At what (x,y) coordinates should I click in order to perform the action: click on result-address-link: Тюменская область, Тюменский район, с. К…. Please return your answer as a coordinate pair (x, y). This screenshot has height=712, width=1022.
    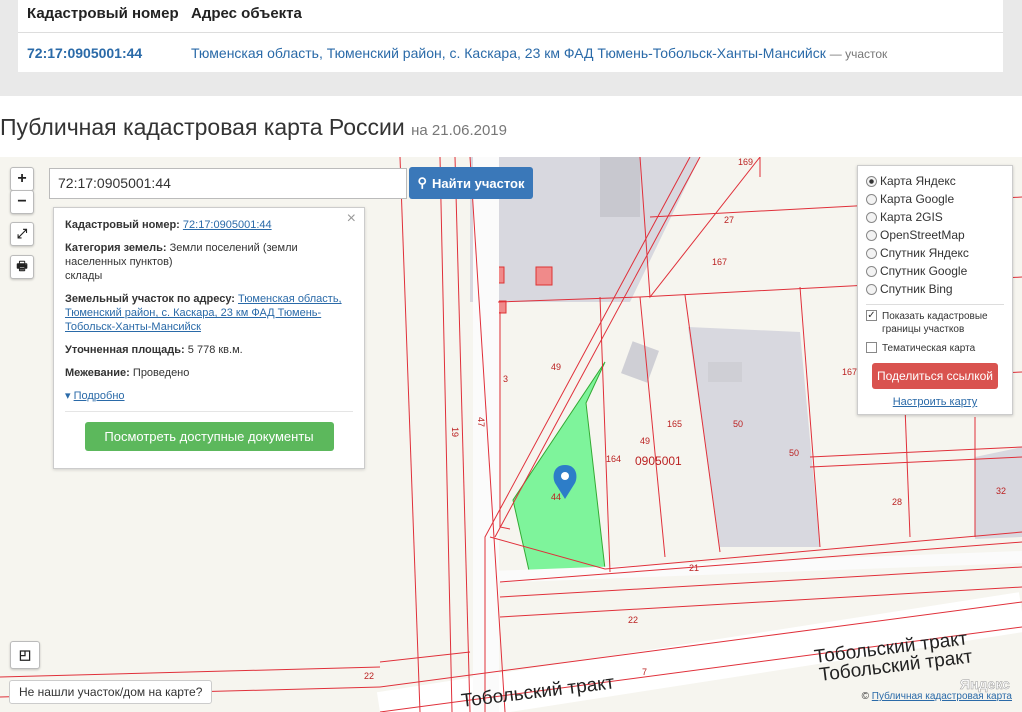
    Looking at the image, I should click on (539, 53).